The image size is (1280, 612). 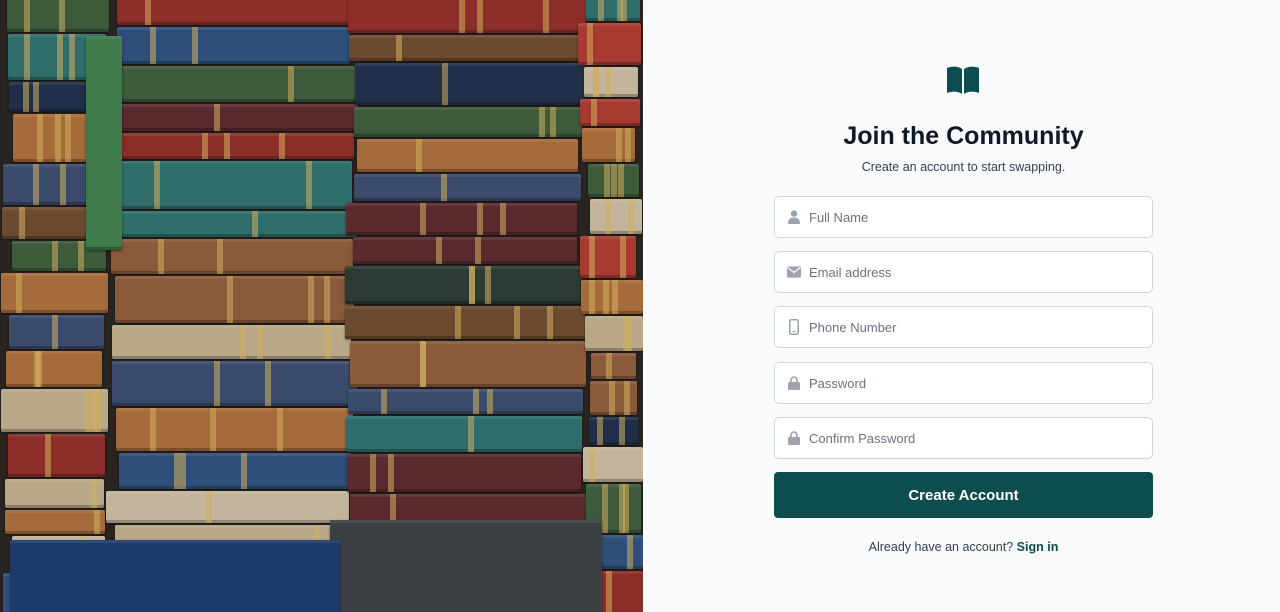 What do you see at coordinates (969, 383) in the screenshot?
I see `password-input` at bounding box center [969, 383].